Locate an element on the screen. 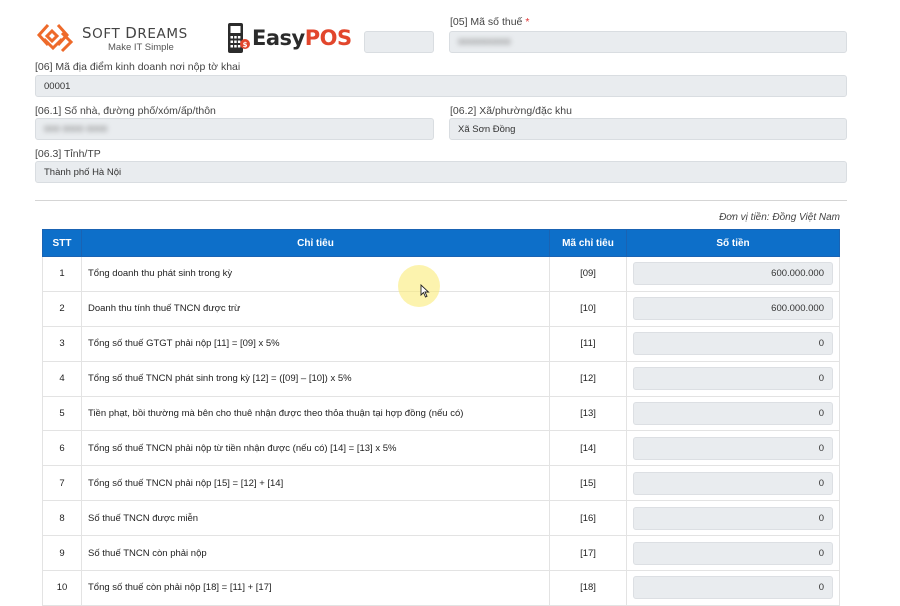 Image resolution: width=900 pixels, height=606 pixels. section-divider is located at coordinates (441, 200).